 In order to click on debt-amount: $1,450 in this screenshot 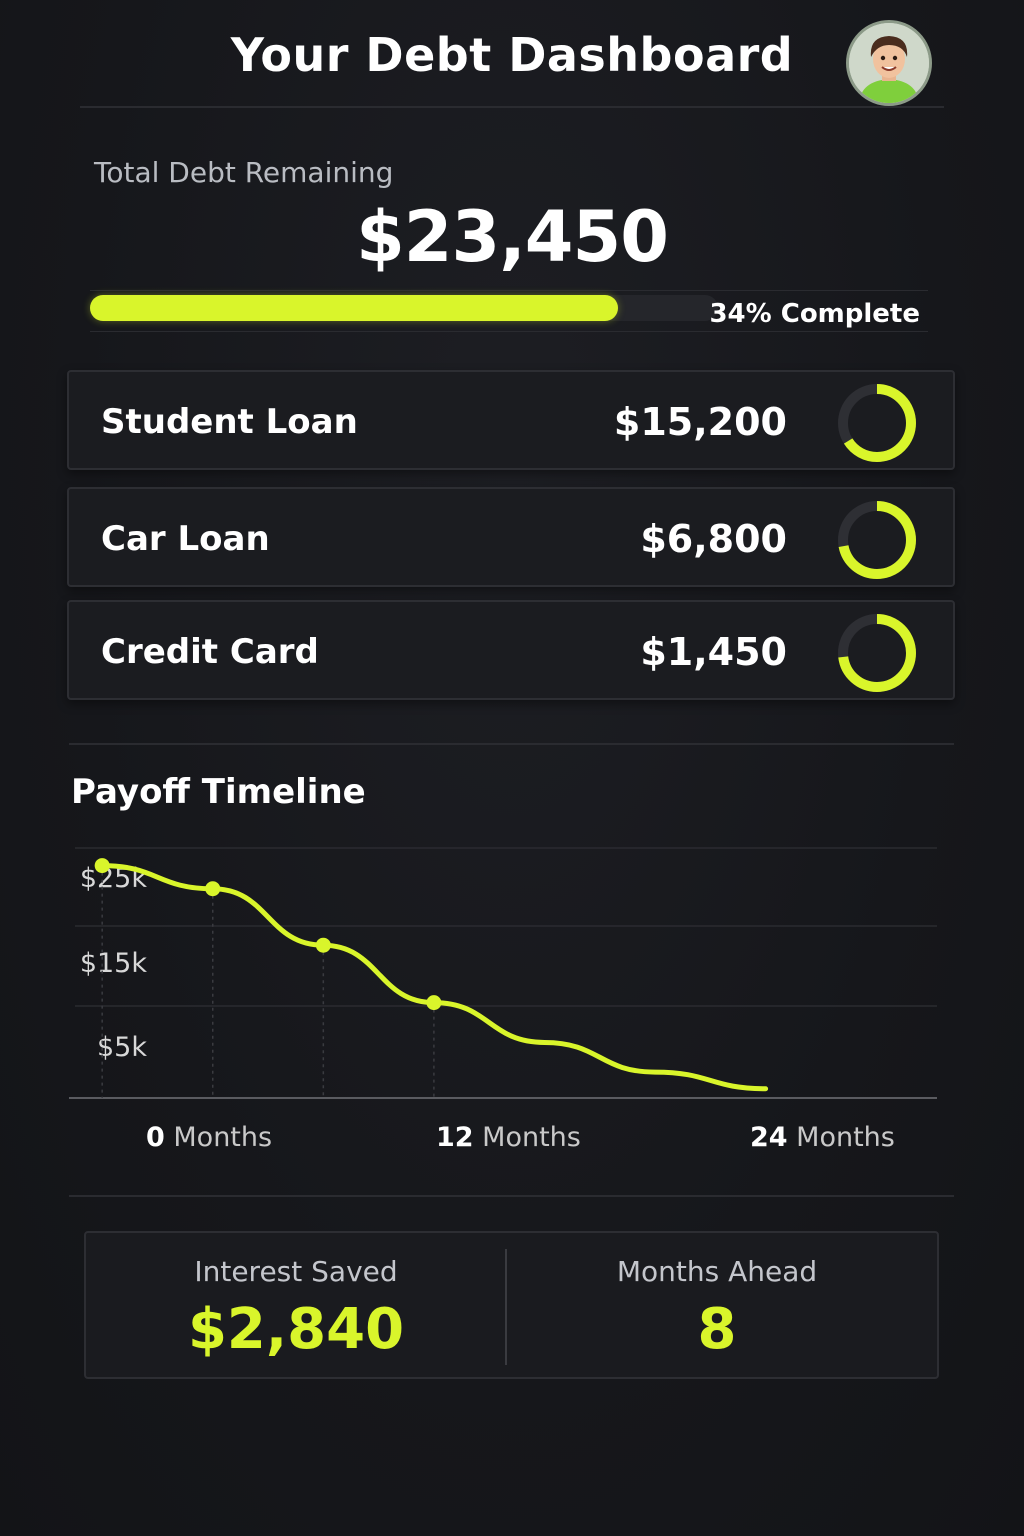, I will do `click(713, 652)`.